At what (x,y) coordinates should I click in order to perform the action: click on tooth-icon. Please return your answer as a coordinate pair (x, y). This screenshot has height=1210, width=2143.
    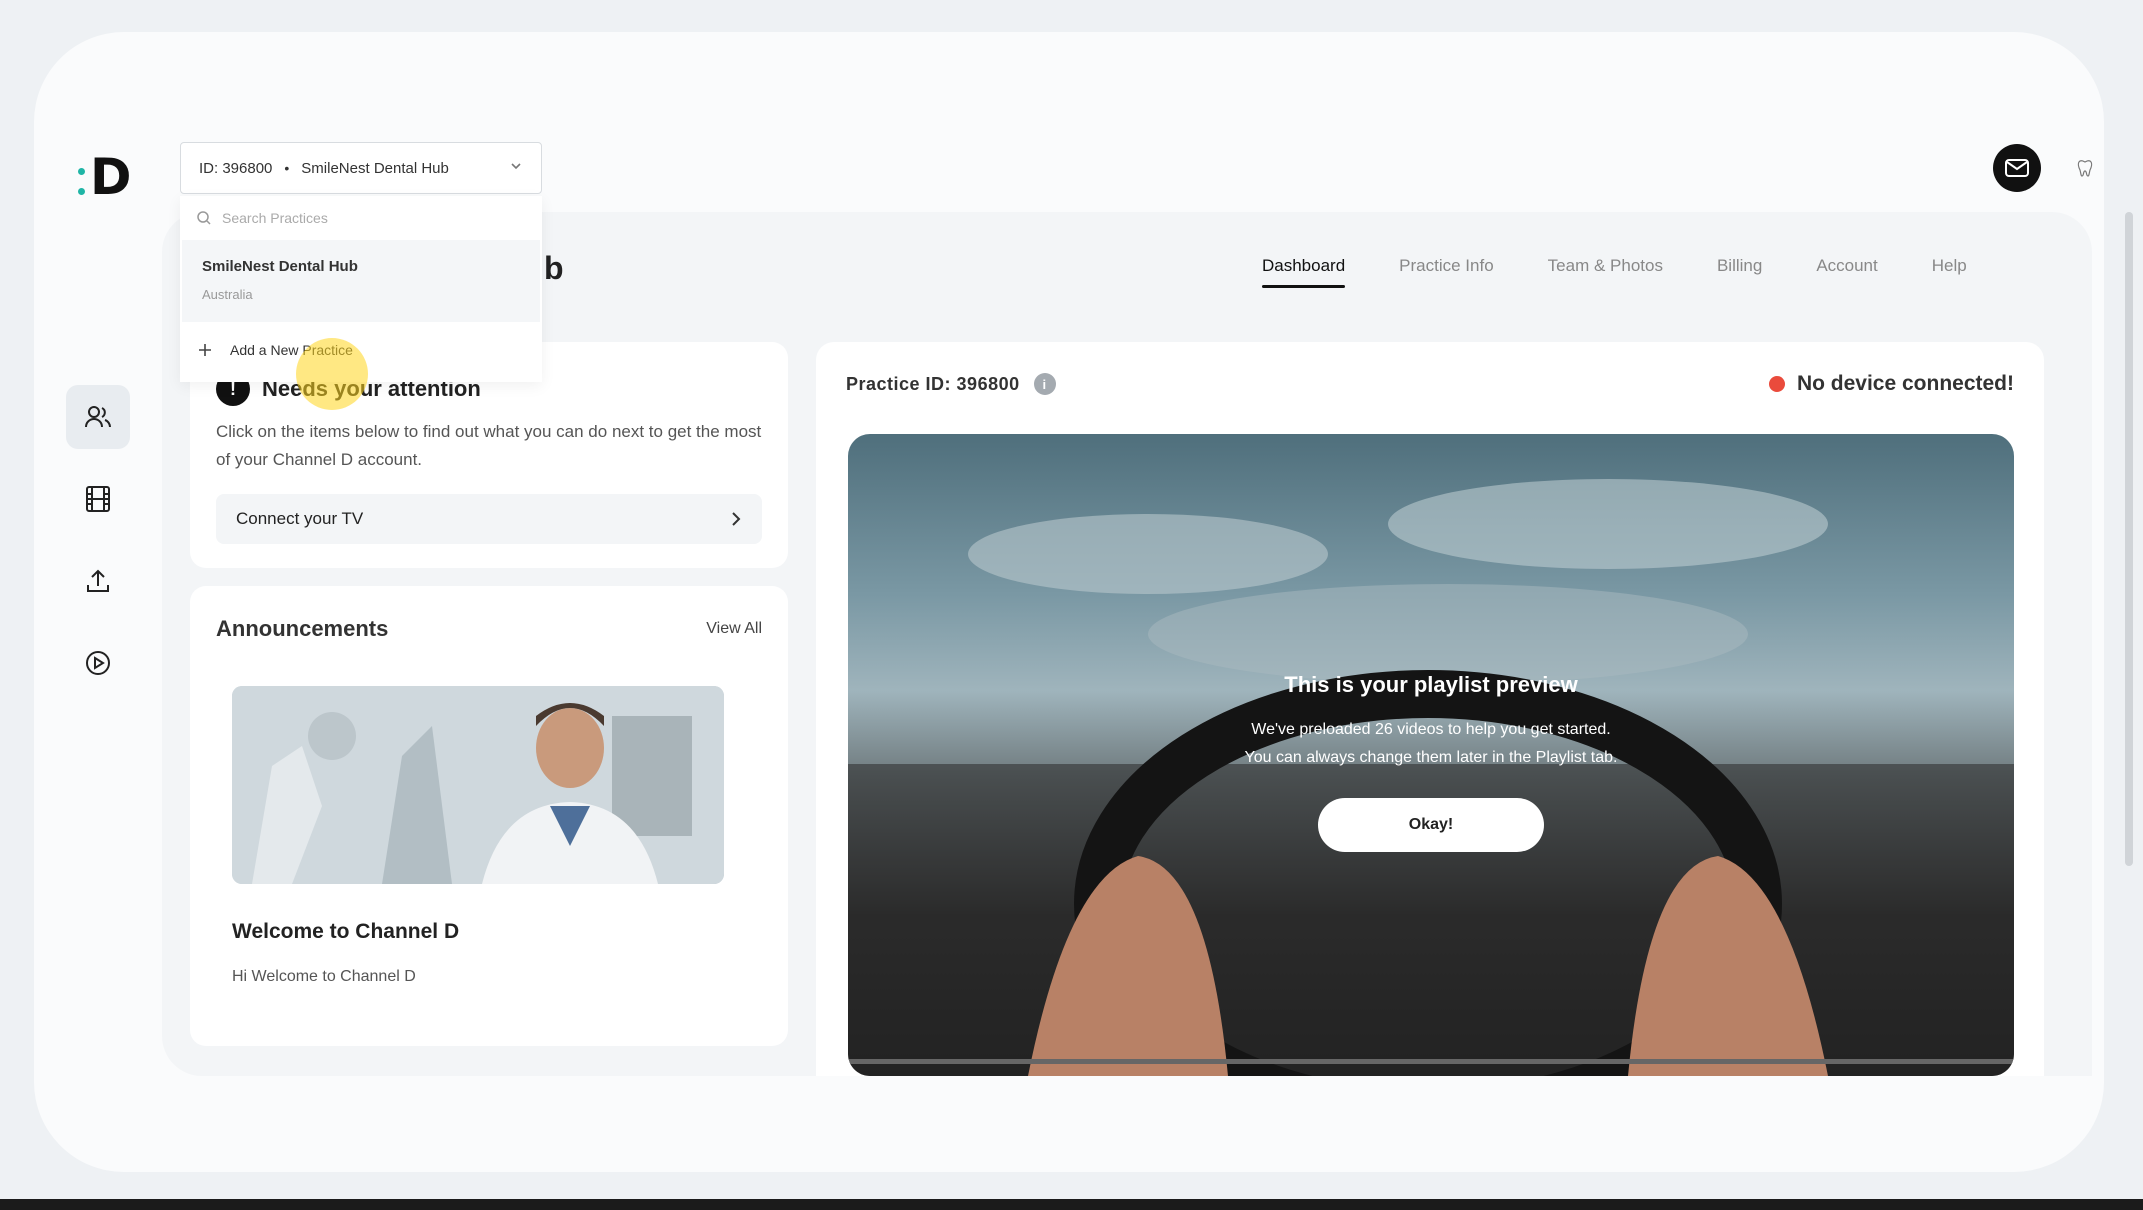
    Looking at the image, I should click on (2085, 168).